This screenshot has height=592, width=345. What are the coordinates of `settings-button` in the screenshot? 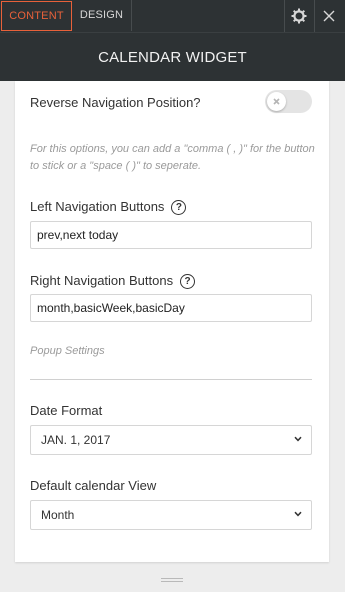 It's located at (298, 16).